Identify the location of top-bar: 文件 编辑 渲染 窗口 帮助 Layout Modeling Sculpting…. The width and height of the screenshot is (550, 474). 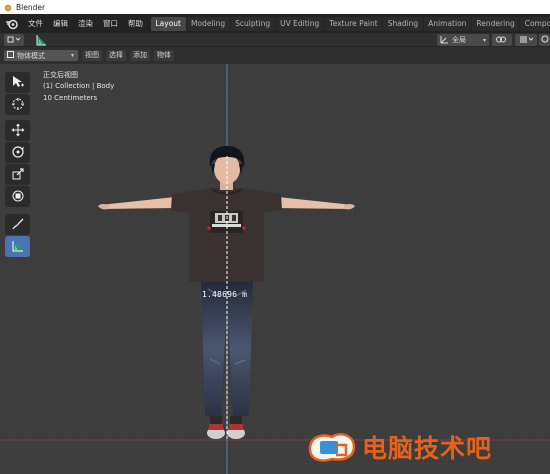
(275, 23).